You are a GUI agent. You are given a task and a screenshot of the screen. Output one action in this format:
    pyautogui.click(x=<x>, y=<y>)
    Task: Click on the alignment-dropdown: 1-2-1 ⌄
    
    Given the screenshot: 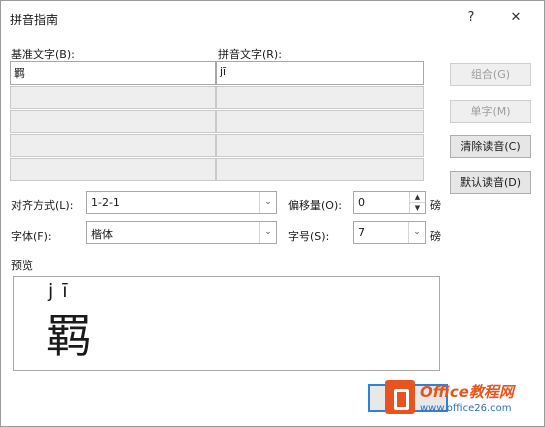 What is the action you would take?
    pyautogui.click(x=181, y=202)
    